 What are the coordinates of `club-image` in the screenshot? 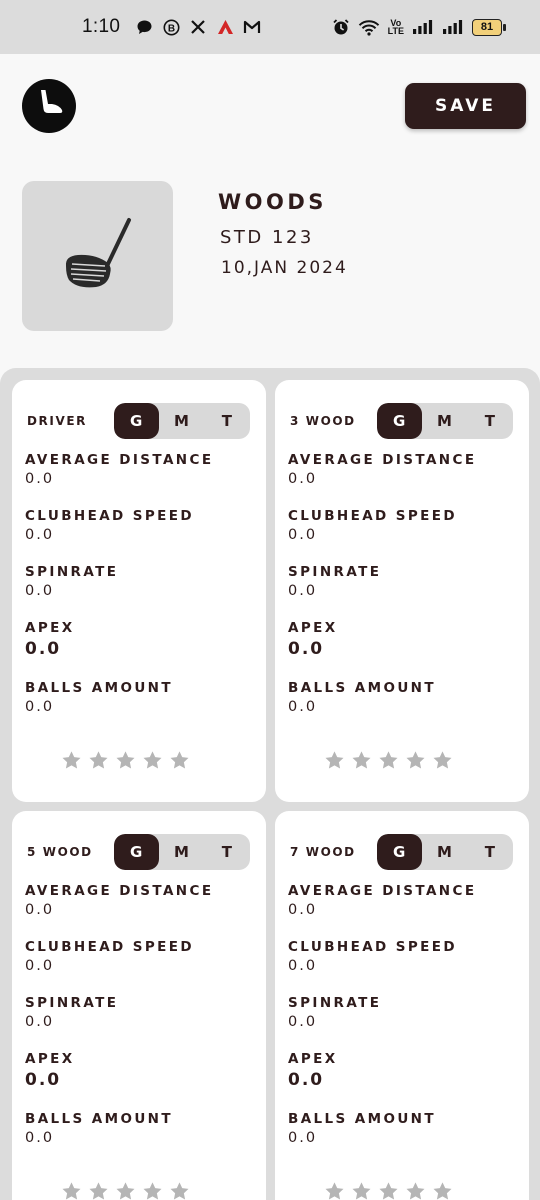 It's located at (97, 256).